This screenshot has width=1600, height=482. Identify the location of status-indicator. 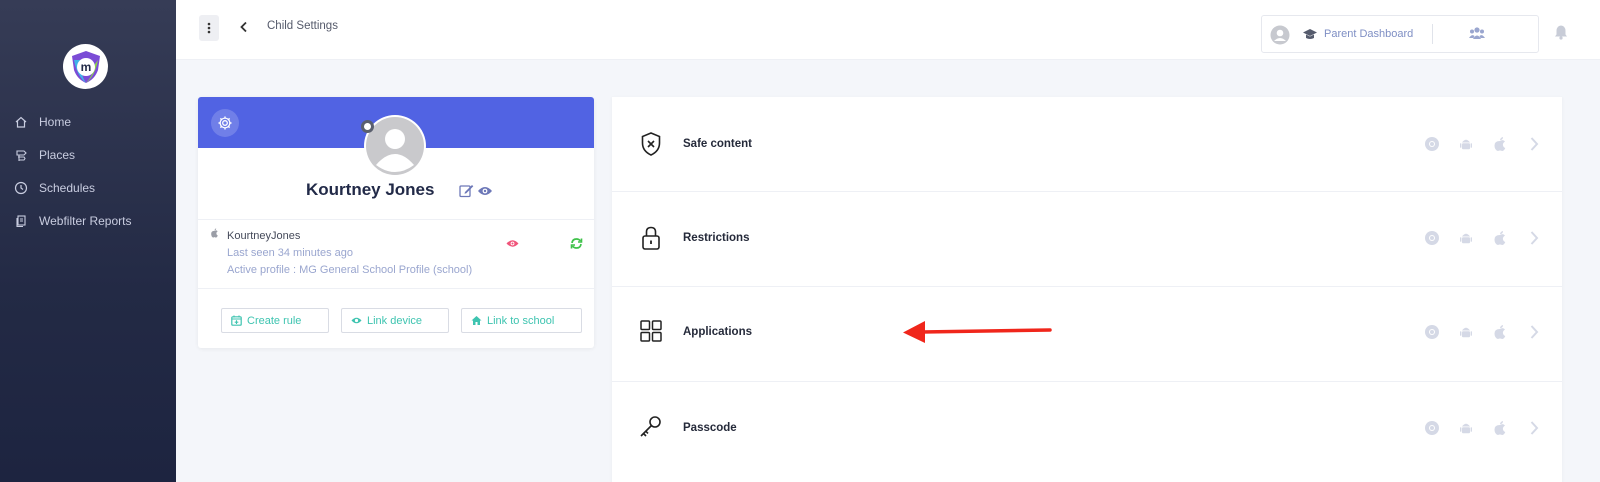
(367, 126).